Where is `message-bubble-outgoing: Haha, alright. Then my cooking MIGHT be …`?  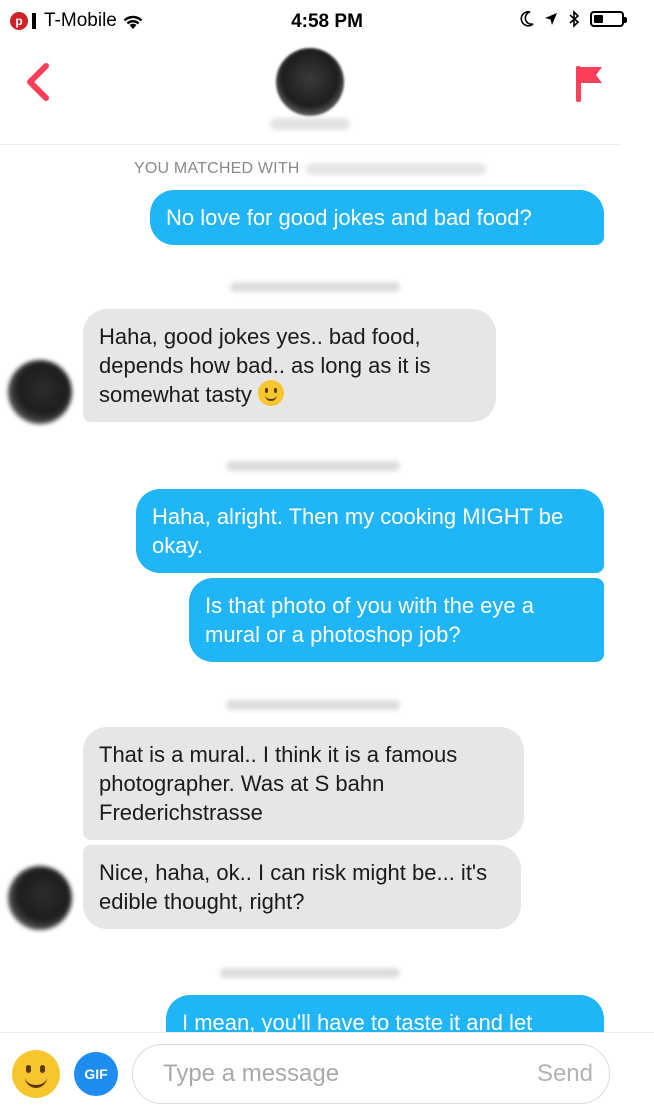 message-bubble-outgoing: Haha, alright. Then my cooking MIGHT be … is located at coordinates (370, 531).